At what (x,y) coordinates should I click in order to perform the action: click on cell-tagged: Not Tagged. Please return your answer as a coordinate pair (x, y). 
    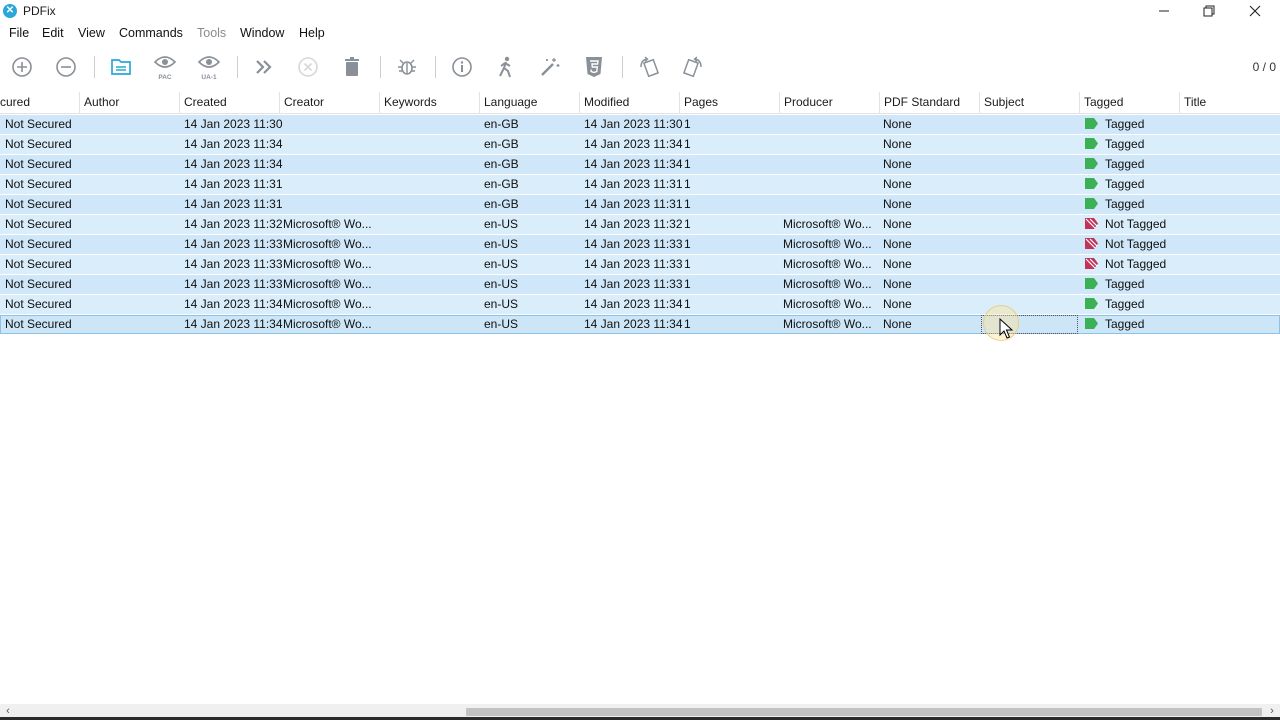
    Looking at the image, I should click on (1125, 224).